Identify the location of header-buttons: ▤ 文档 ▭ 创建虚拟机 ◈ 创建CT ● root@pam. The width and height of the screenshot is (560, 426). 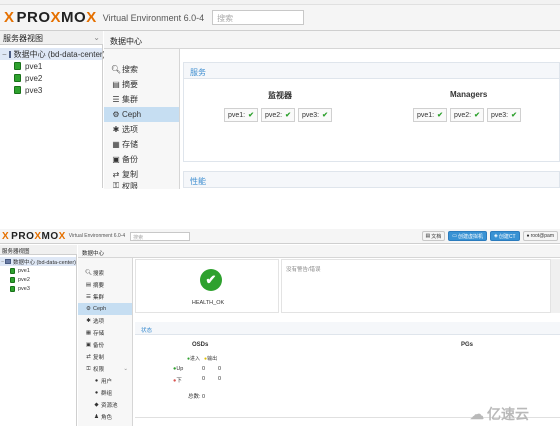
(489, 236).